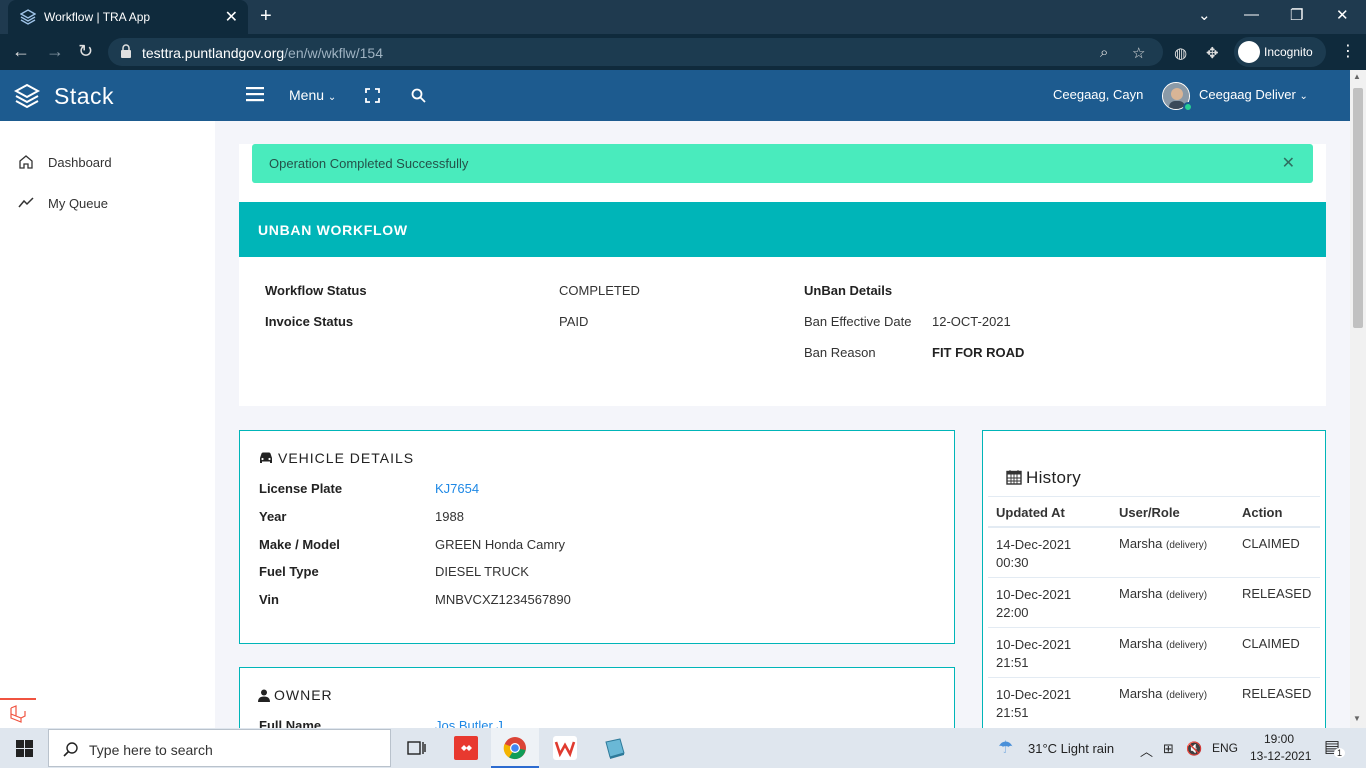 Image resolution: width=1366 pixels, height=768 pixels. Describe the element at coordinates (1358, 208) in the screenshot. I see `scroll-thumb` at that location.